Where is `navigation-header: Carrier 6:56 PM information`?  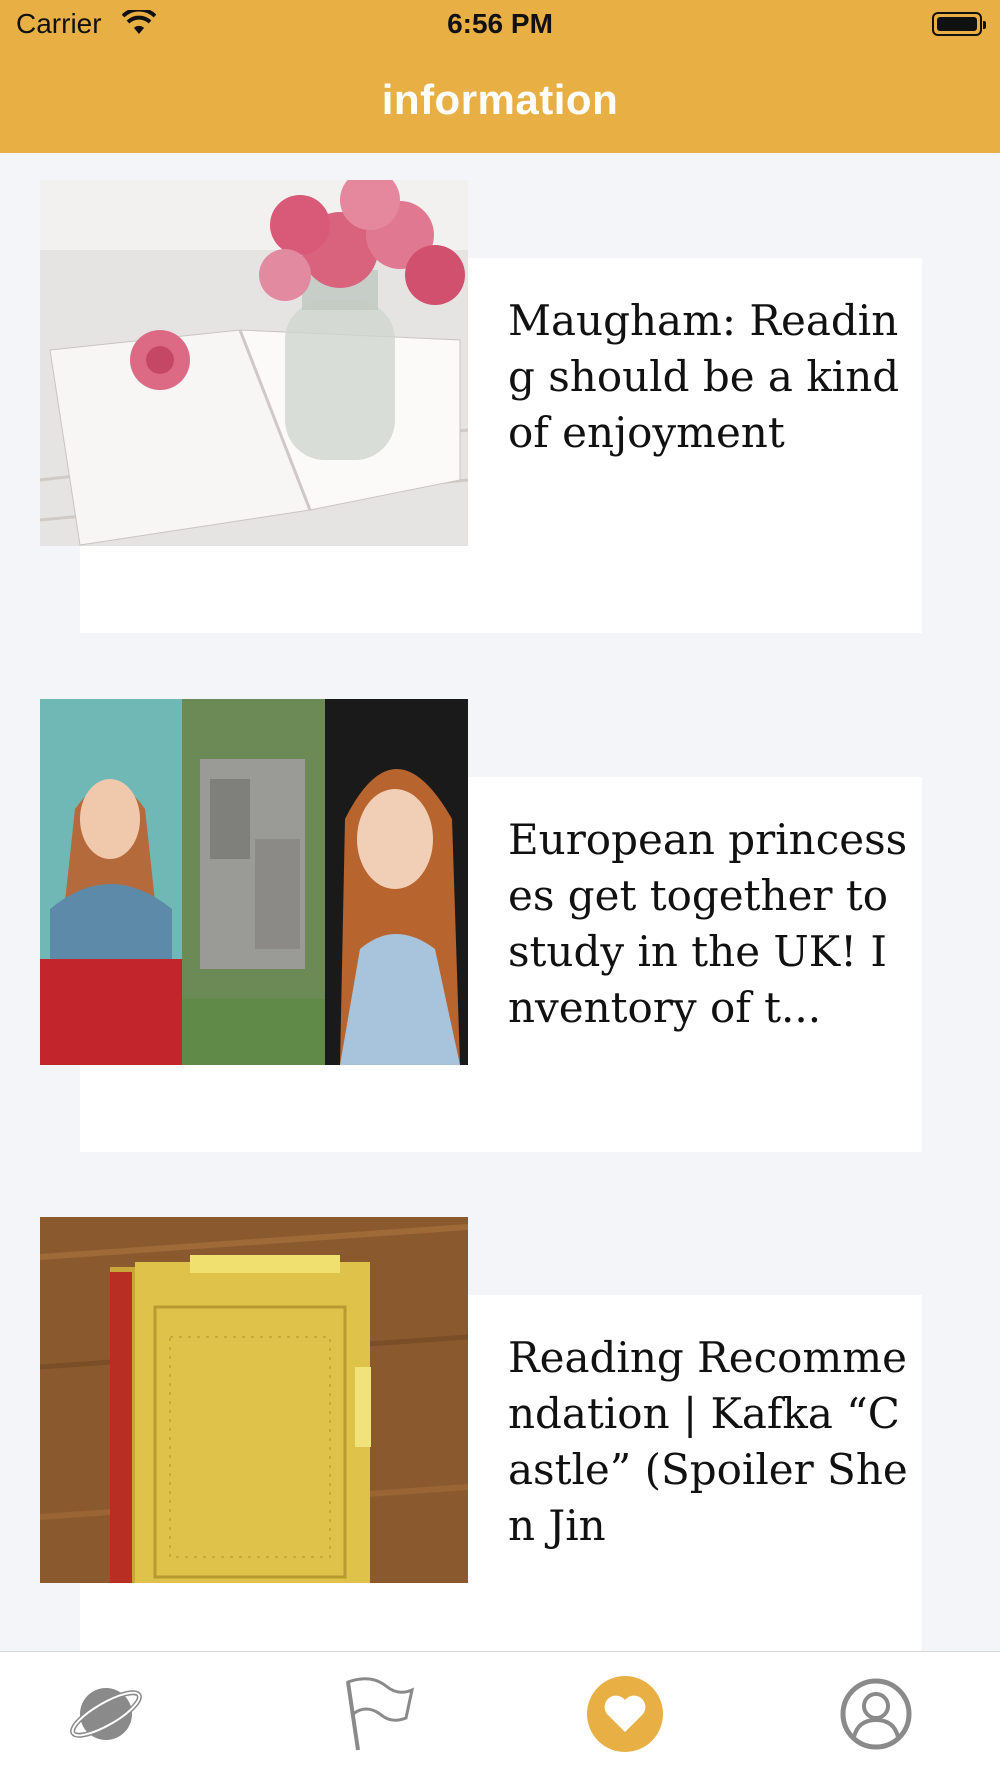 navigation-header: Carrier 6:56 PM information is located at coordinates (500, 76).